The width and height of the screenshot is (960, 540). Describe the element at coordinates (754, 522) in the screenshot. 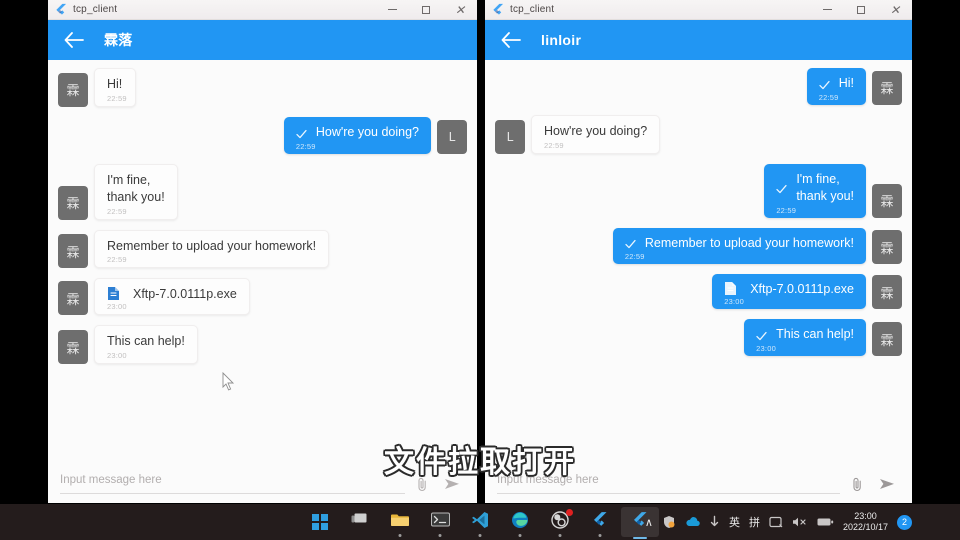

I see `ime-pinyin-label: 拼` at that location.